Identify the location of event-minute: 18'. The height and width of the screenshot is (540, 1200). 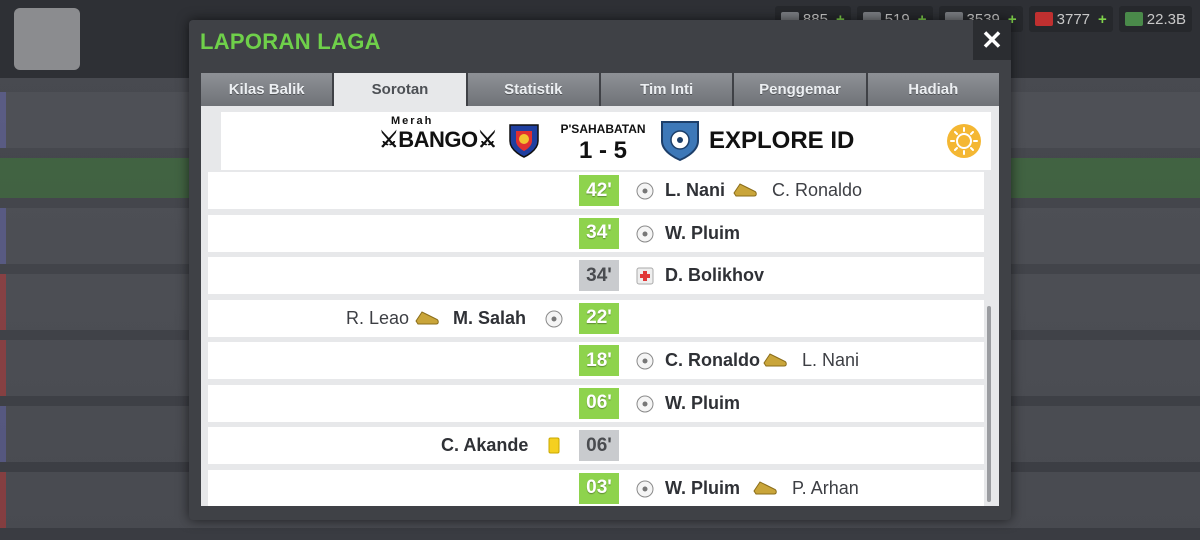
(599, 360).